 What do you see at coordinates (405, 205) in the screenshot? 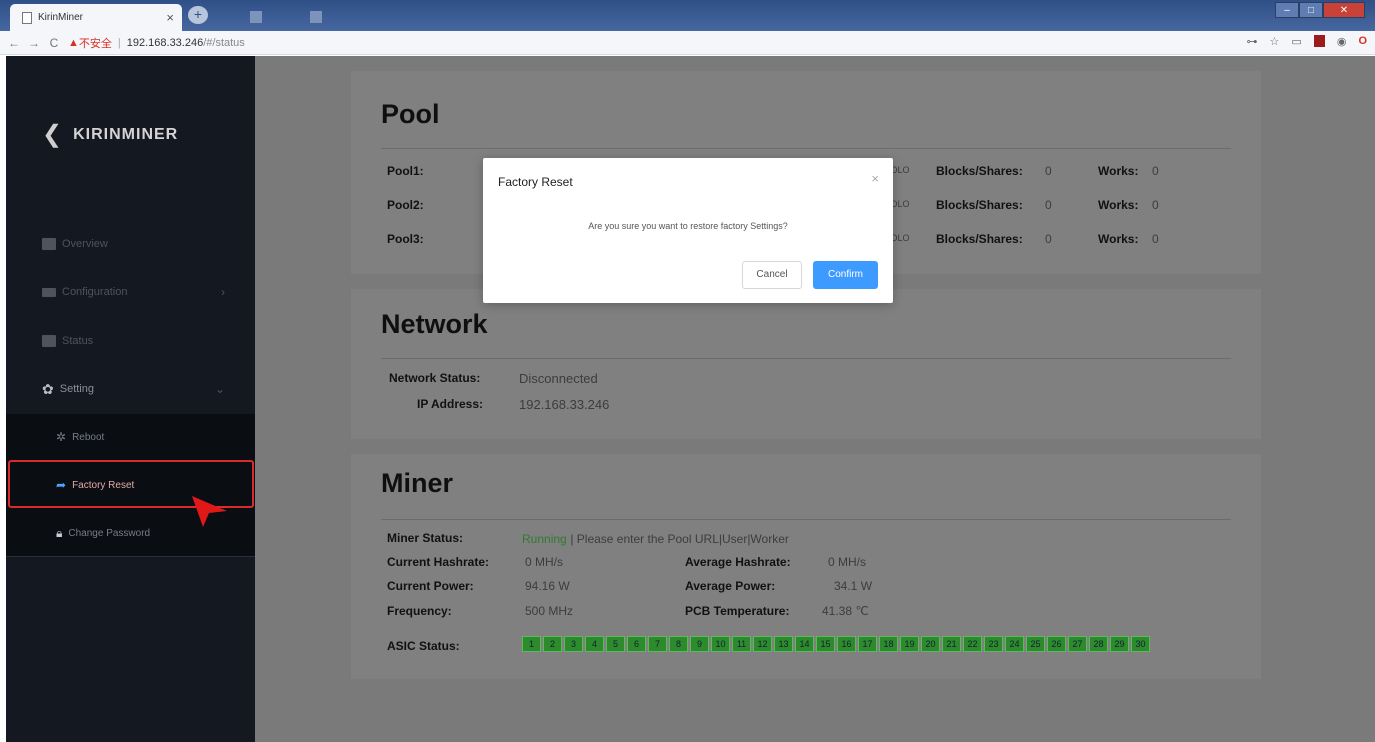
I see `pool2-label: Pool2:` at bounding box center [405, 205].